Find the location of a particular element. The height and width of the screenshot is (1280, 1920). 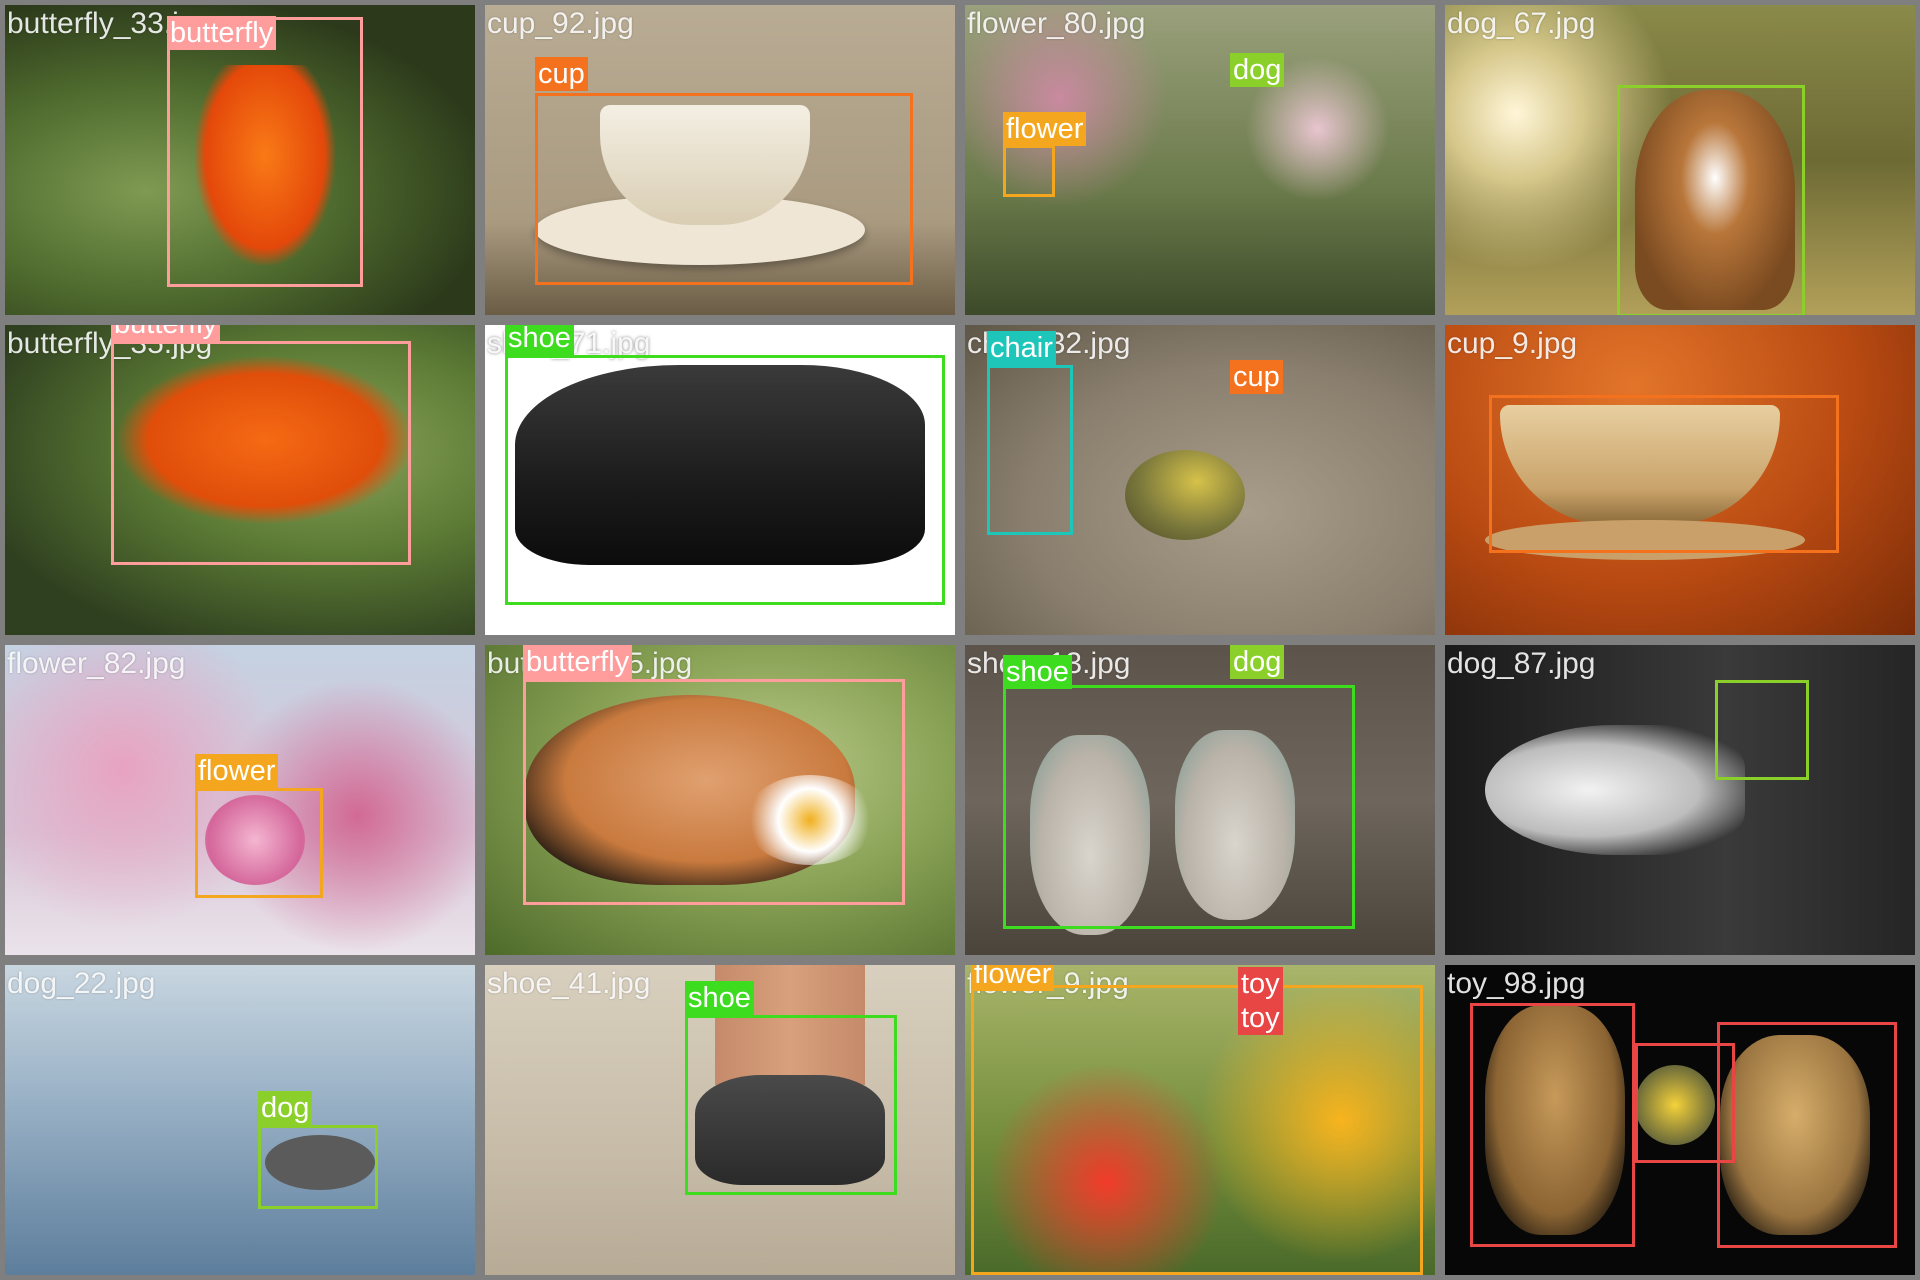

tile-flower-80: flower_80.jpg dog flower is located at coordinates (1200, 160).